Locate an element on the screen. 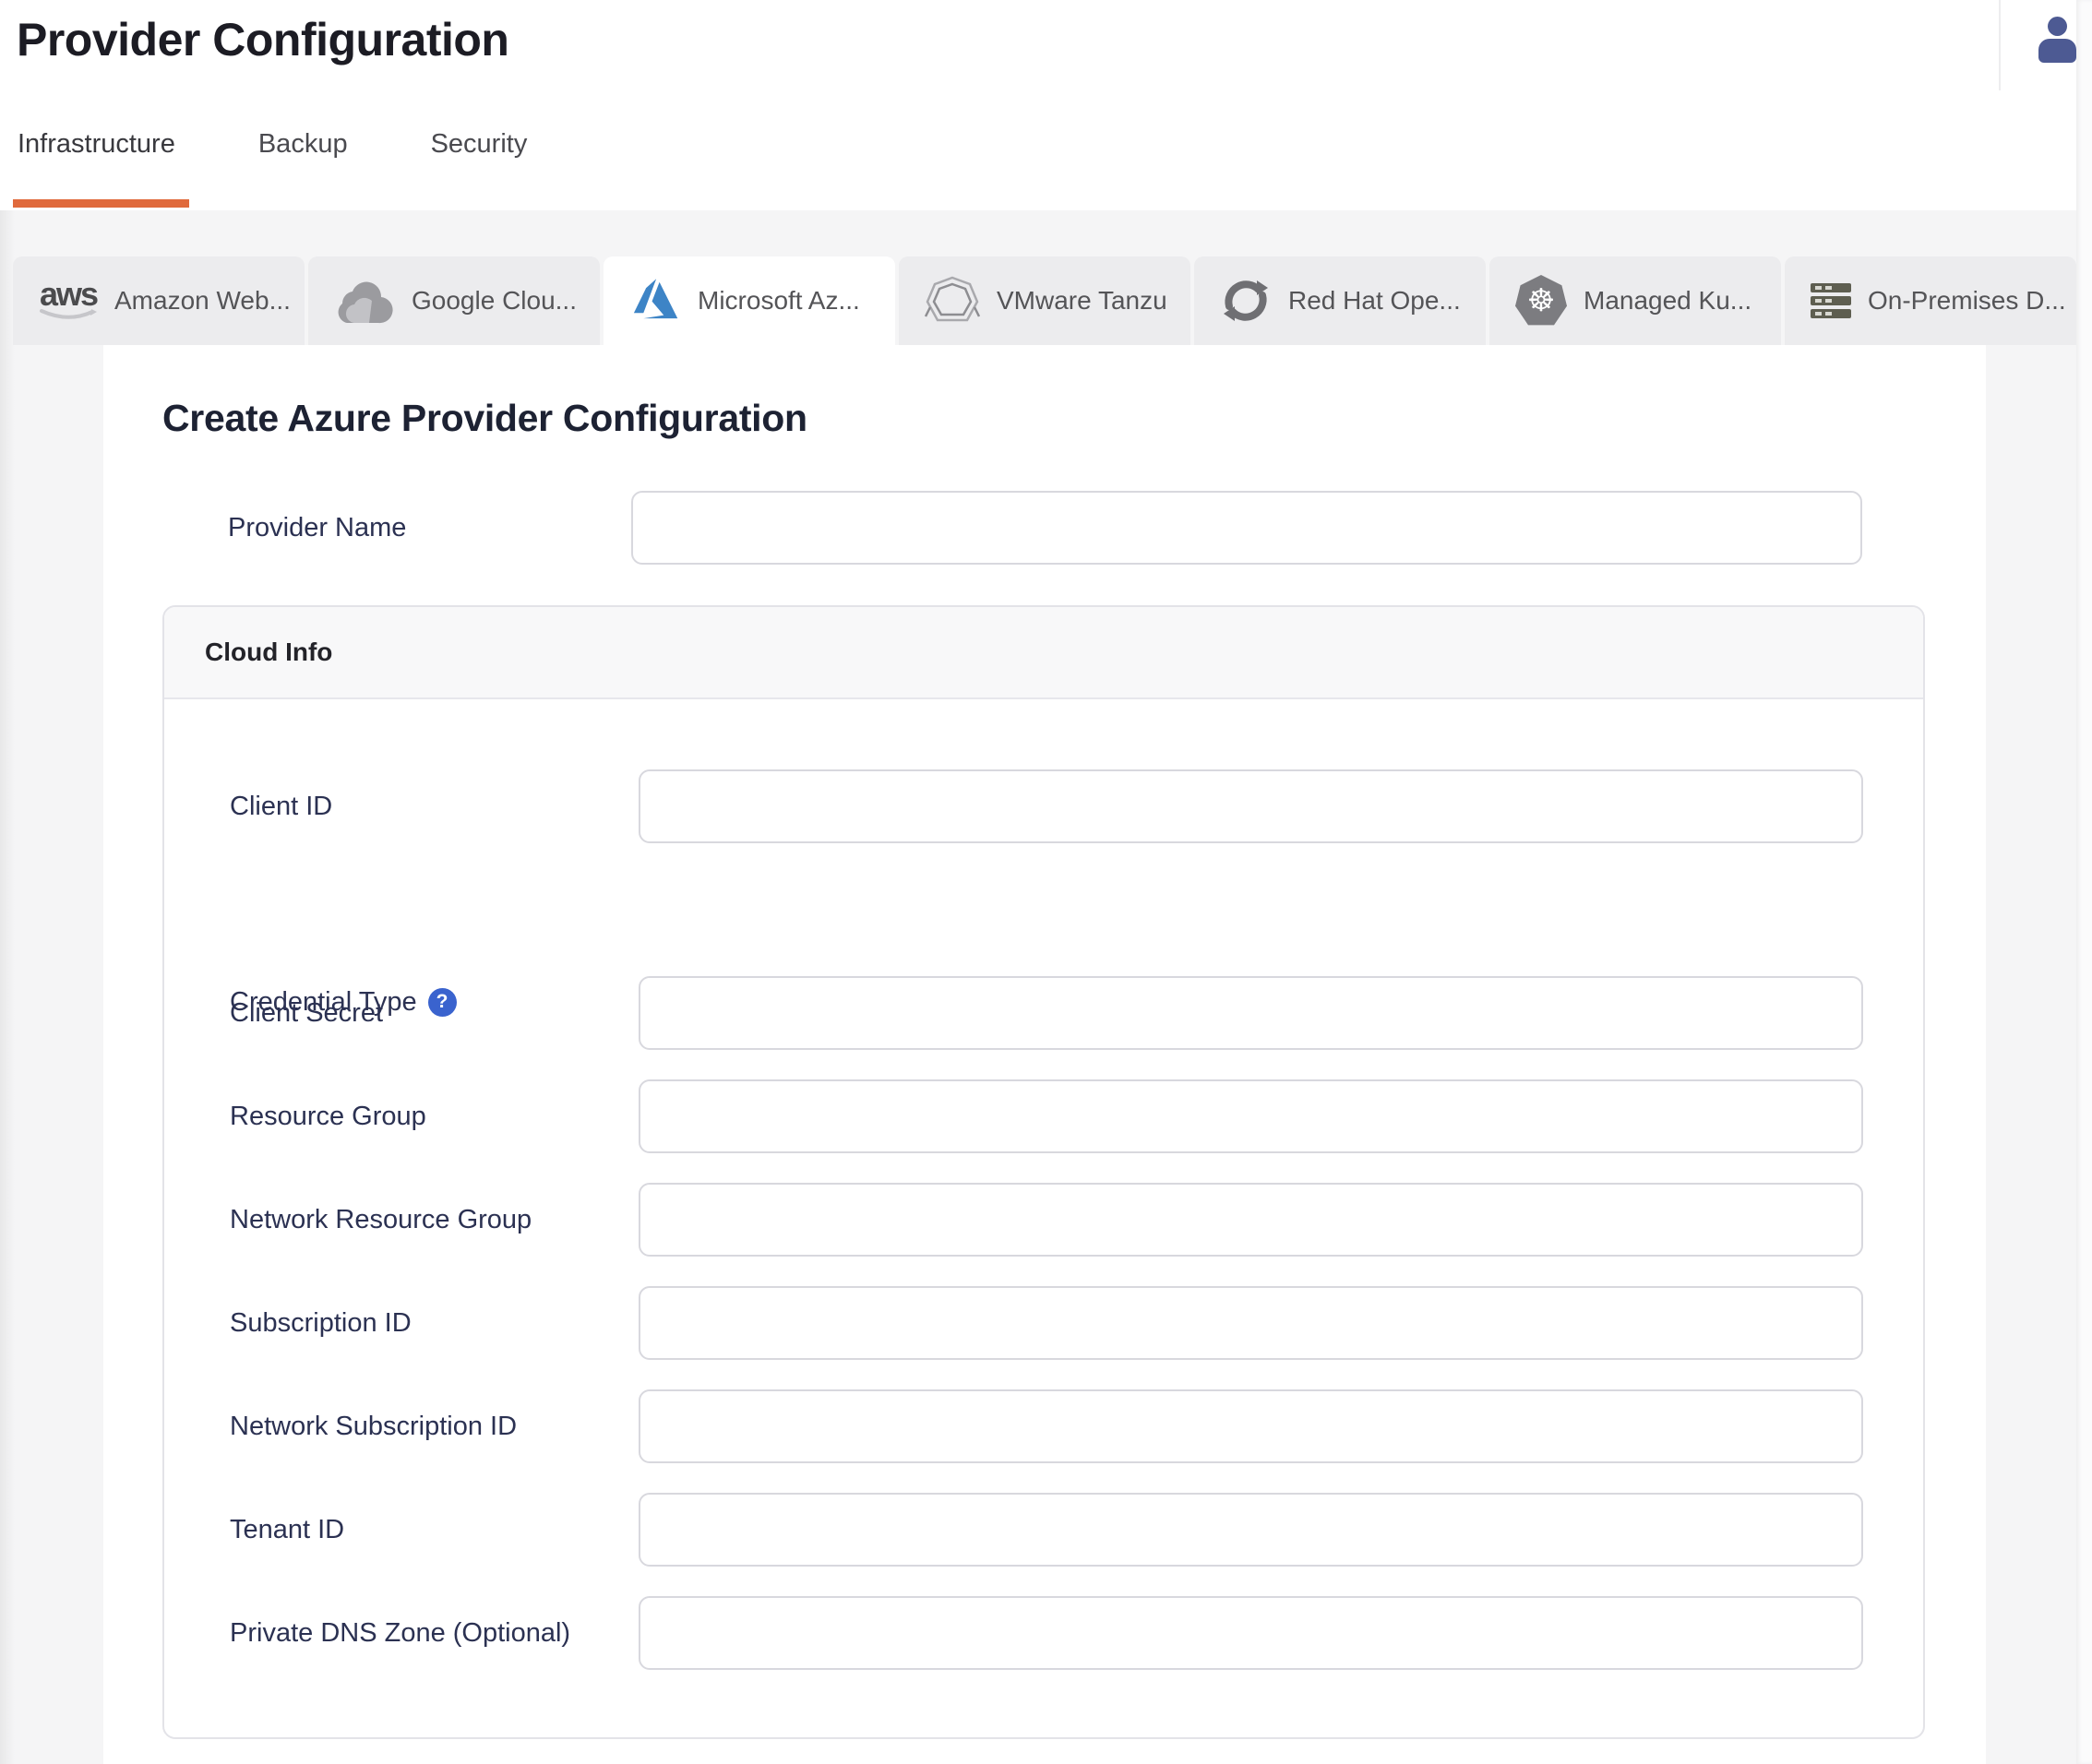 This screenshot has width=2092, height=1764. tenant-id-input is located at coordinates (1251, 1530).